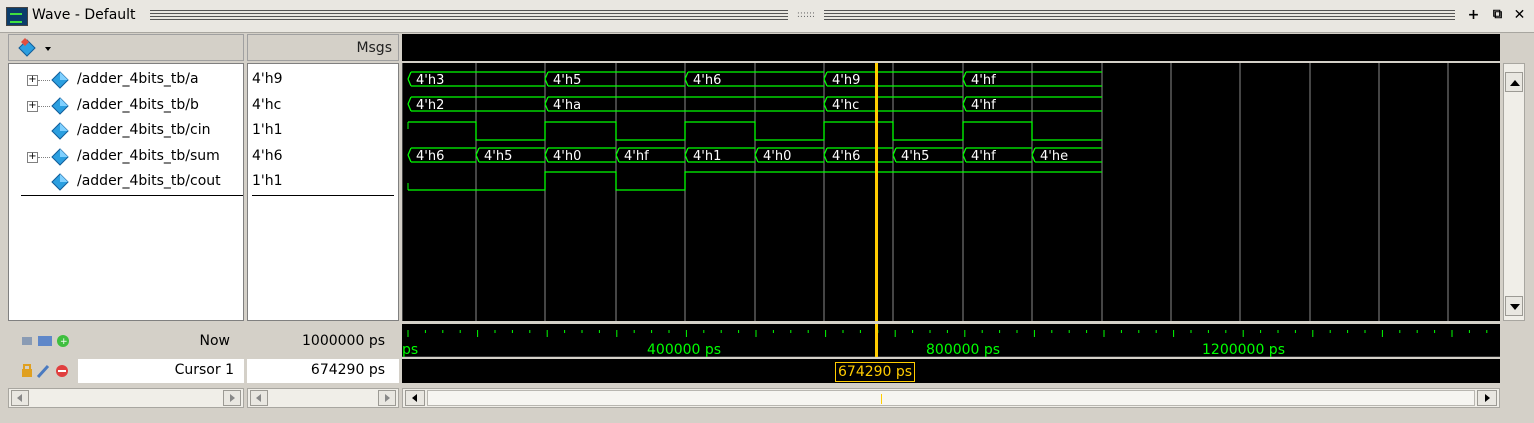 This screenshot has height=423, width=1534. I want to click on wave-scroll-thumb, so click(951, 398).